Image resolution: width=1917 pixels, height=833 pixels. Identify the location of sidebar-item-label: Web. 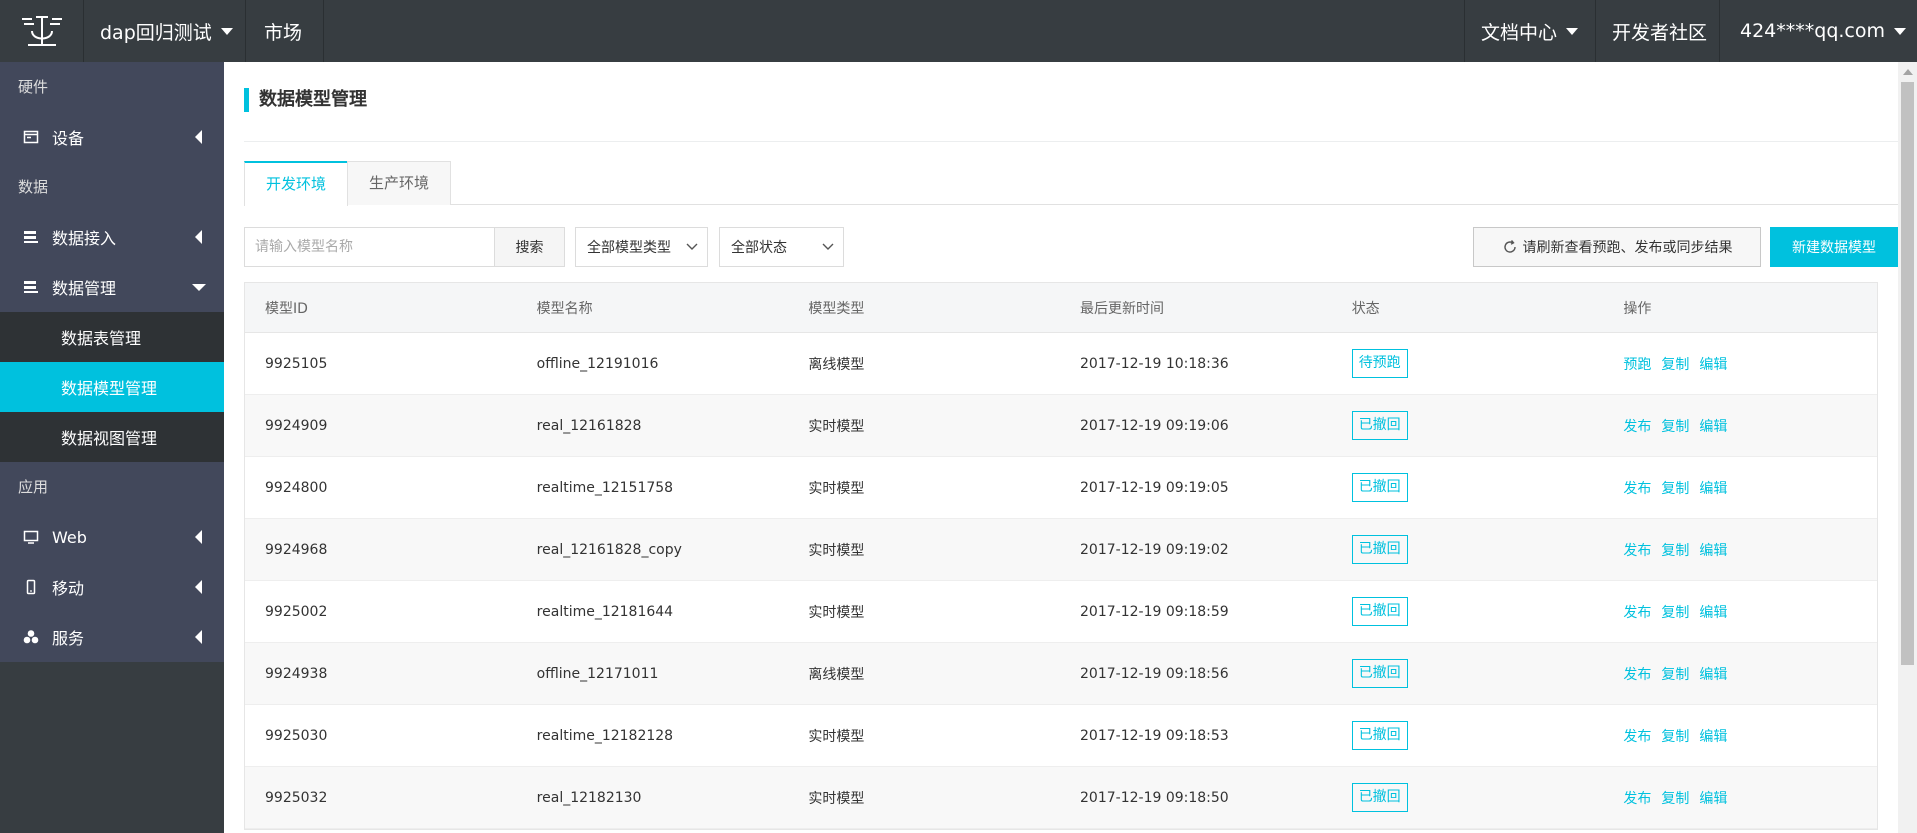
(69, 537).